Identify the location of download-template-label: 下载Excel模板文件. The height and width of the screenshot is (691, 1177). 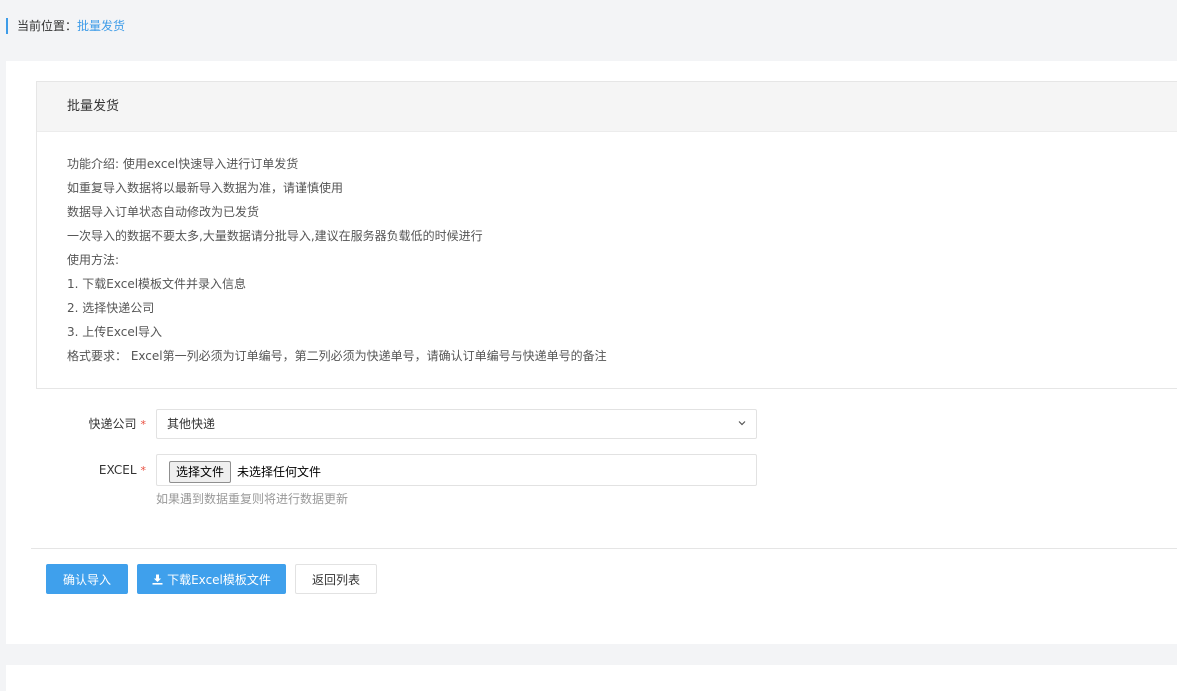
(219, 580).